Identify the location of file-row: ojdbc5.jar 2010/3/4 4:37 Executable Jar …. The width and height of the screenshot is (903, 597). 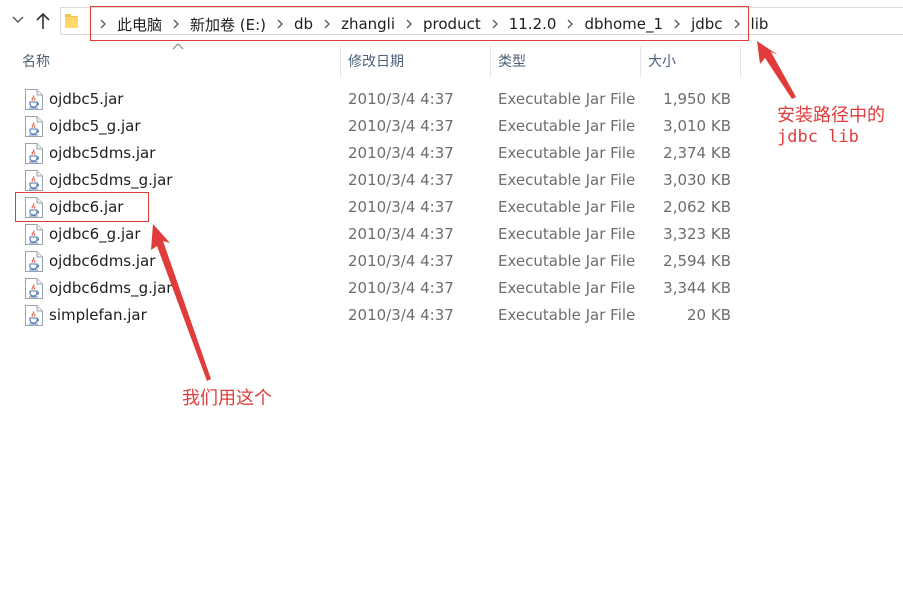
(380, 99).